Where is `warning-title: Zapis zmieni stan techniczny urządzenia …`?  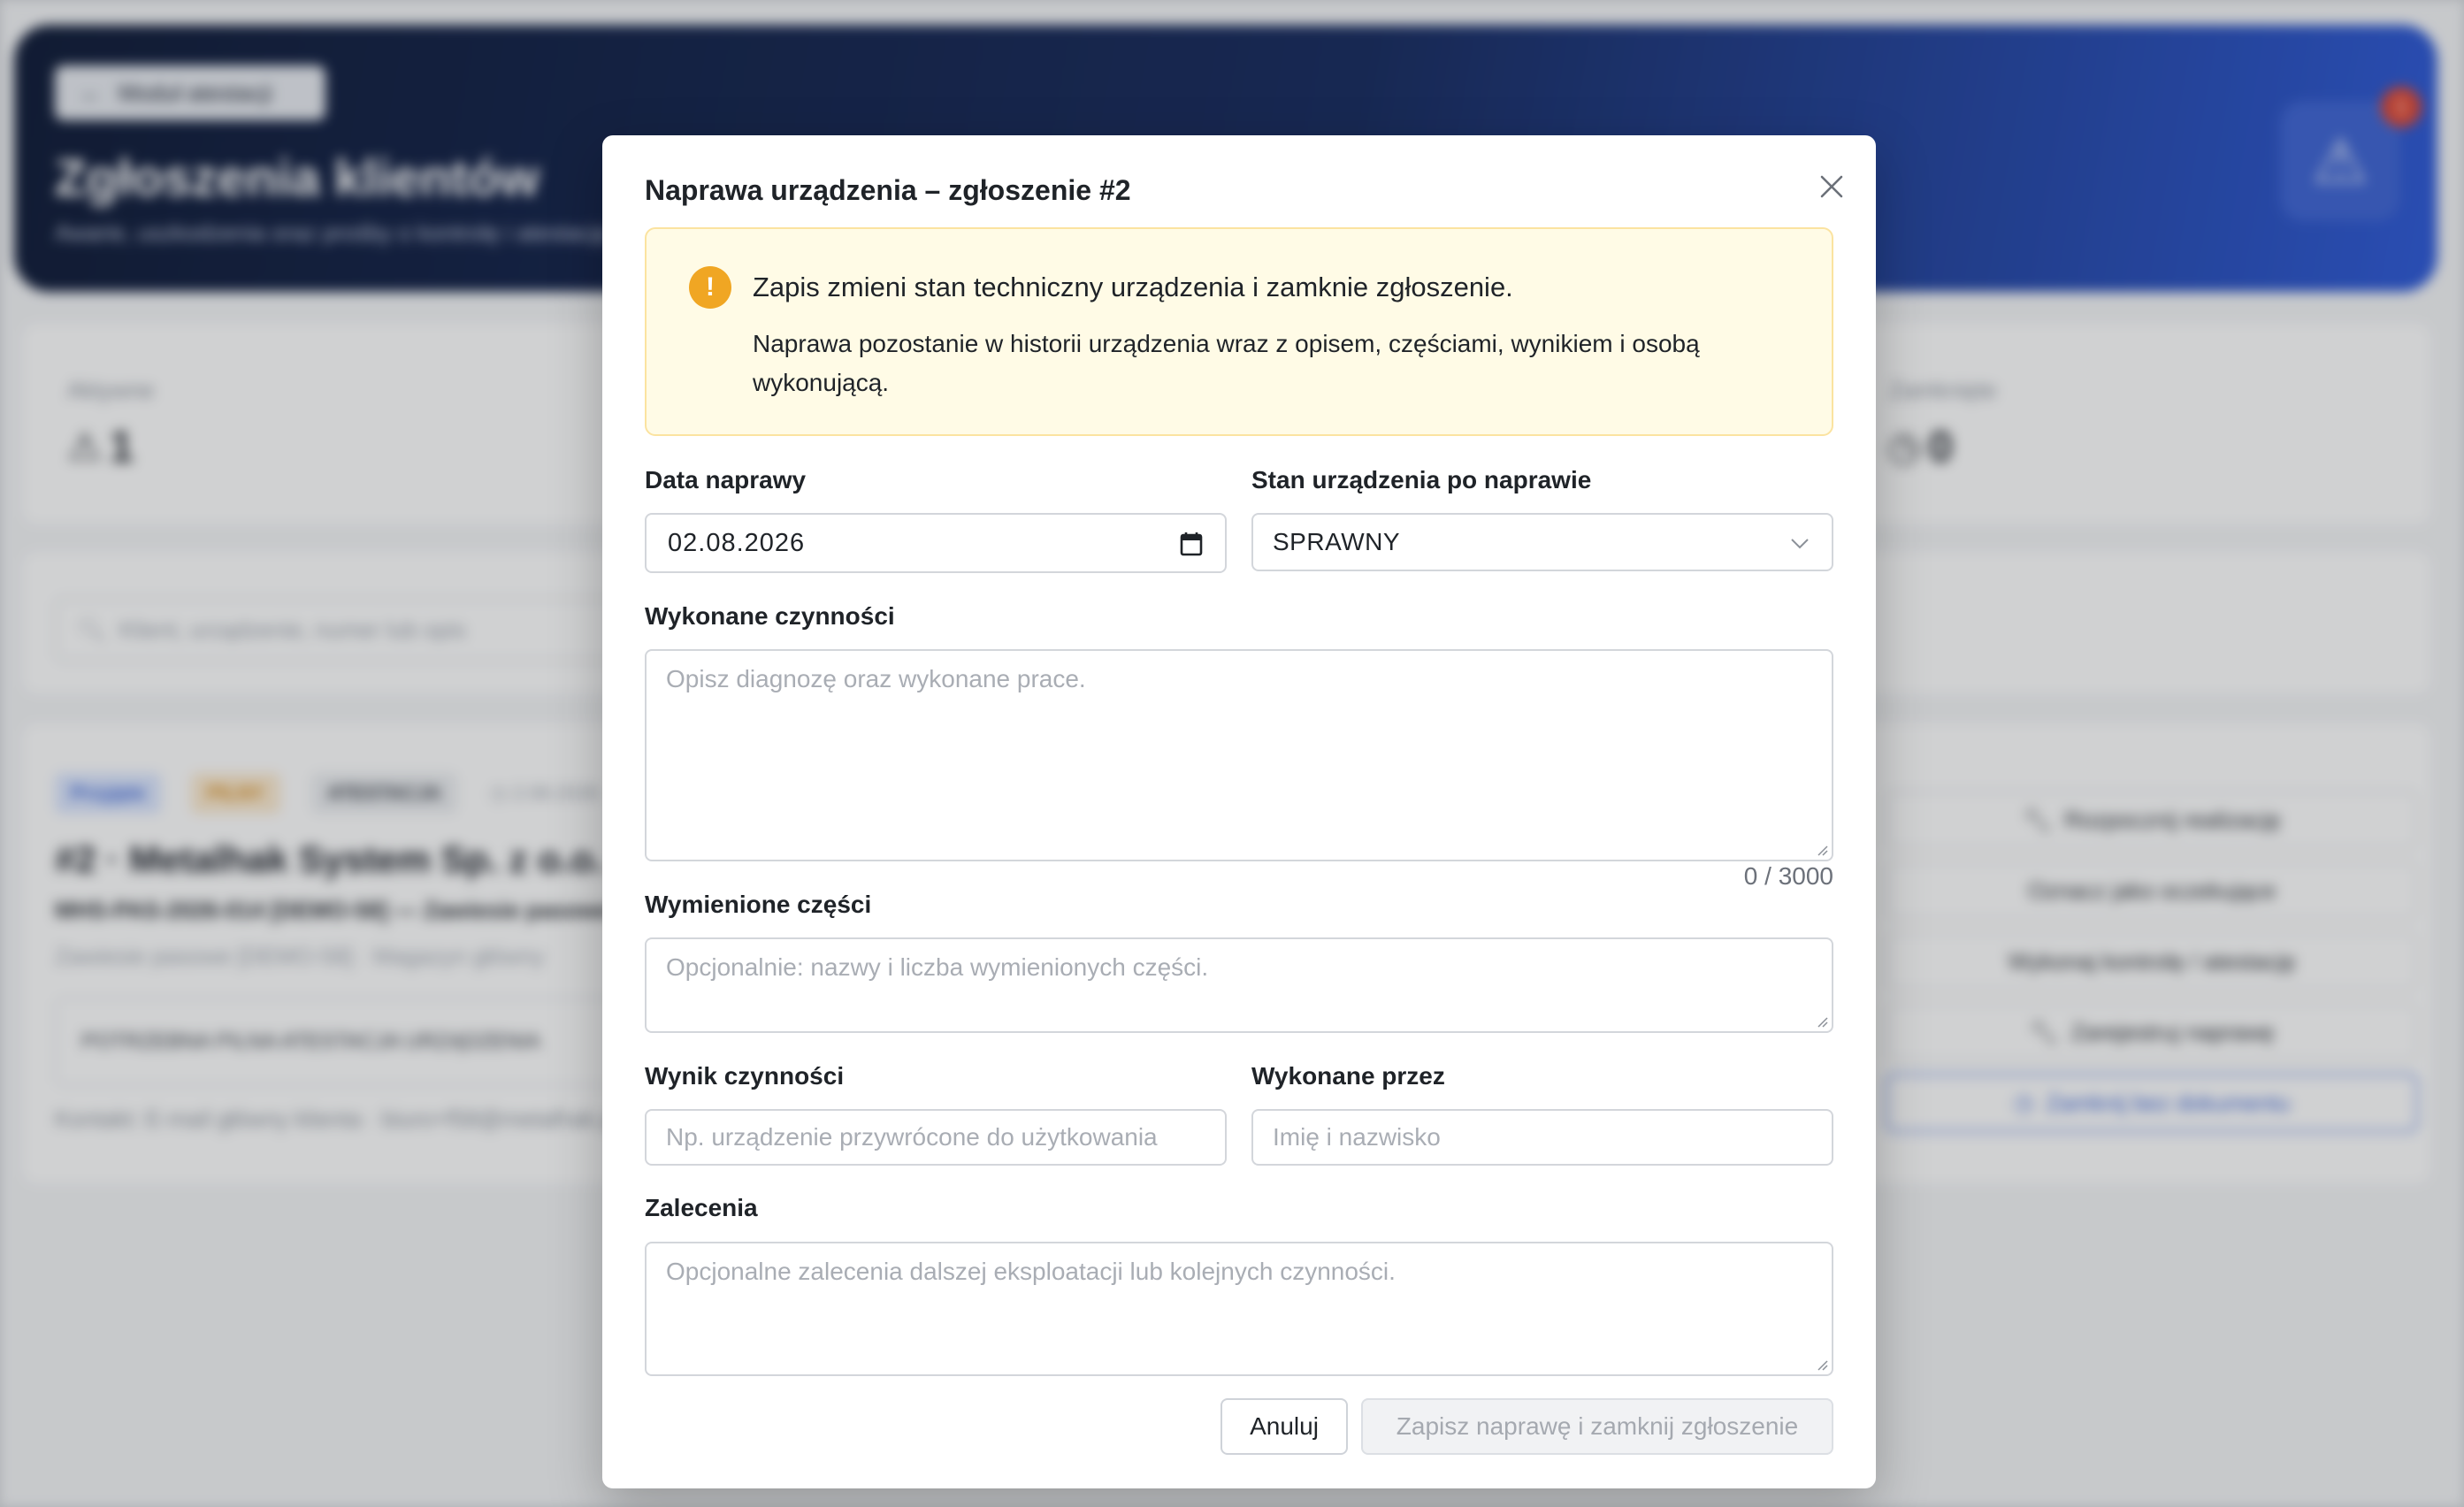
warning-title: Zapis zmieni stan techniczny urządzenia … is located at coordinates (1133, 287).